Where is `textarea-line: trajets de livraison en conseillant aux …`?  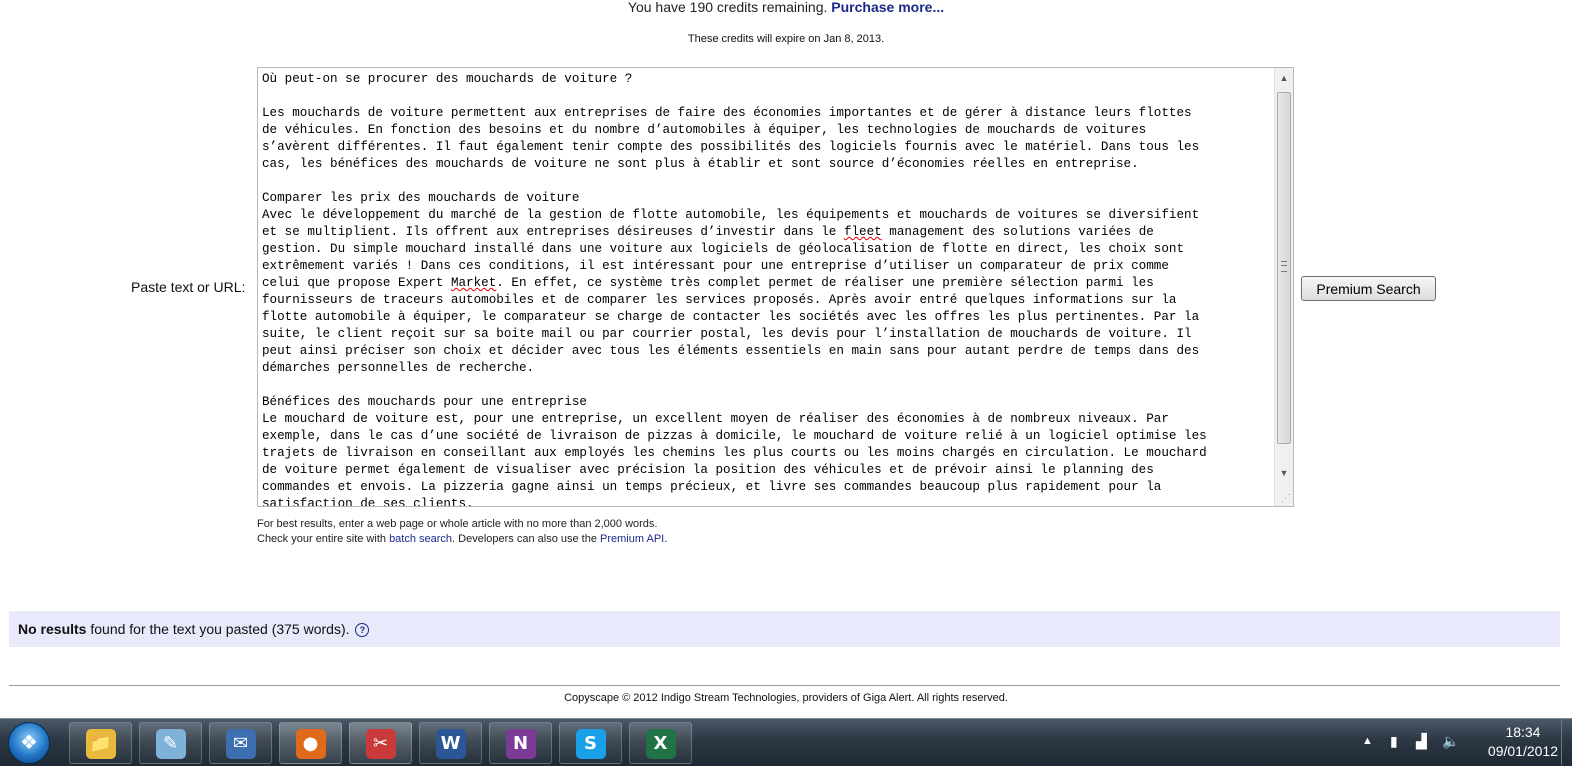
textarea-line: trajets de livraison en conseillant aux … is located at coordinates (734, 453).